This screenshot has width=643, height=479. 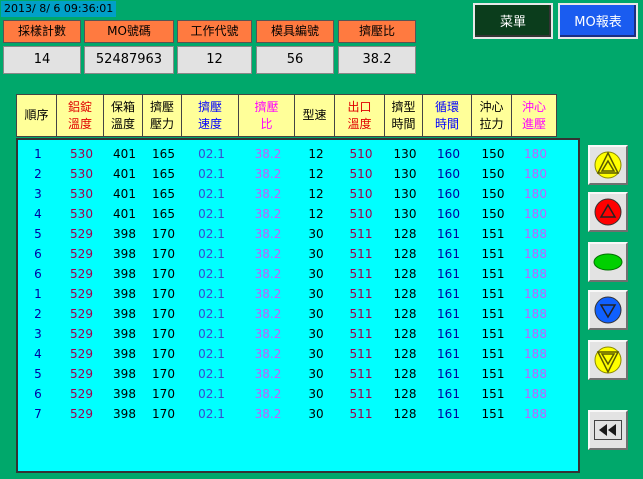 What do you see at coordinates (359, 106) in the screenshot?
I see `column-header-line1: 出口` at bounding box center [359, 106].